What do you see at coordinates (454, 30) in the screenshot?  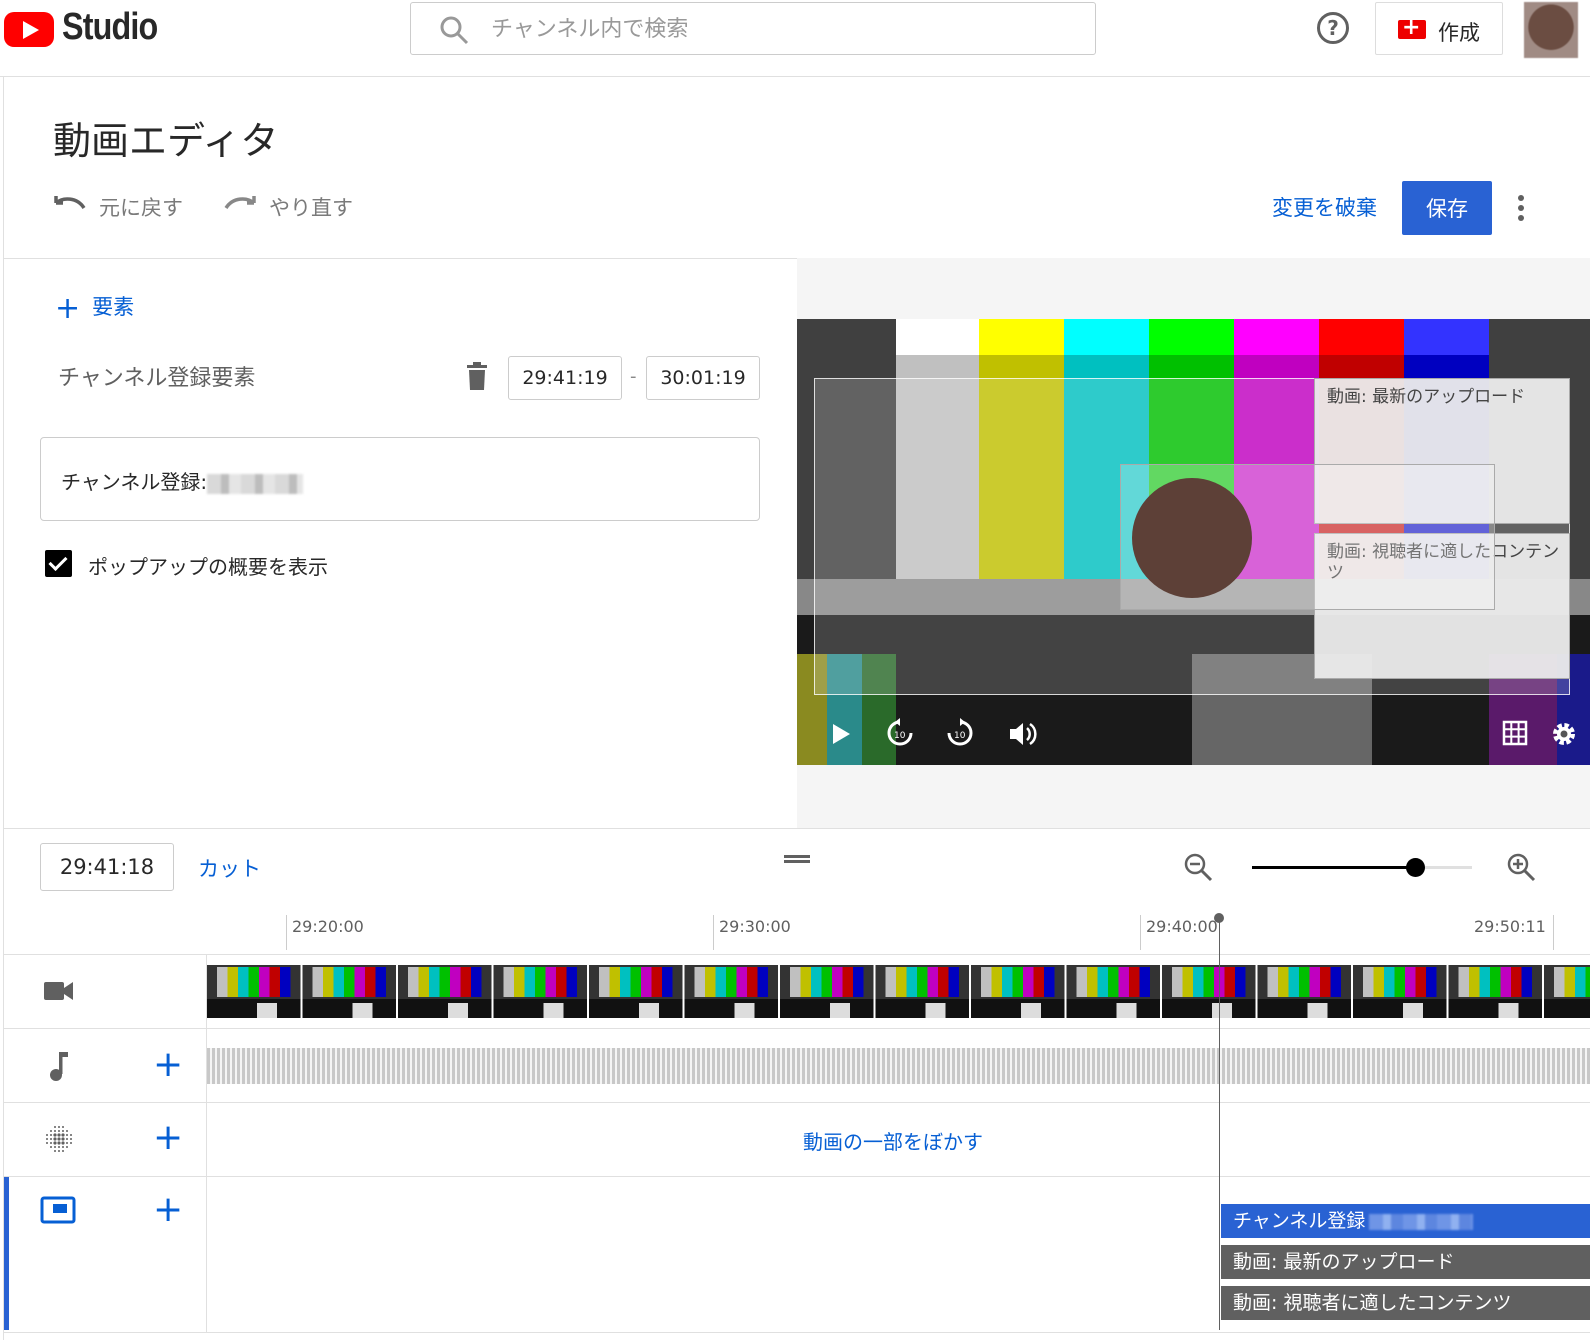 I see `search-icon` at bounding box center [454, 30].